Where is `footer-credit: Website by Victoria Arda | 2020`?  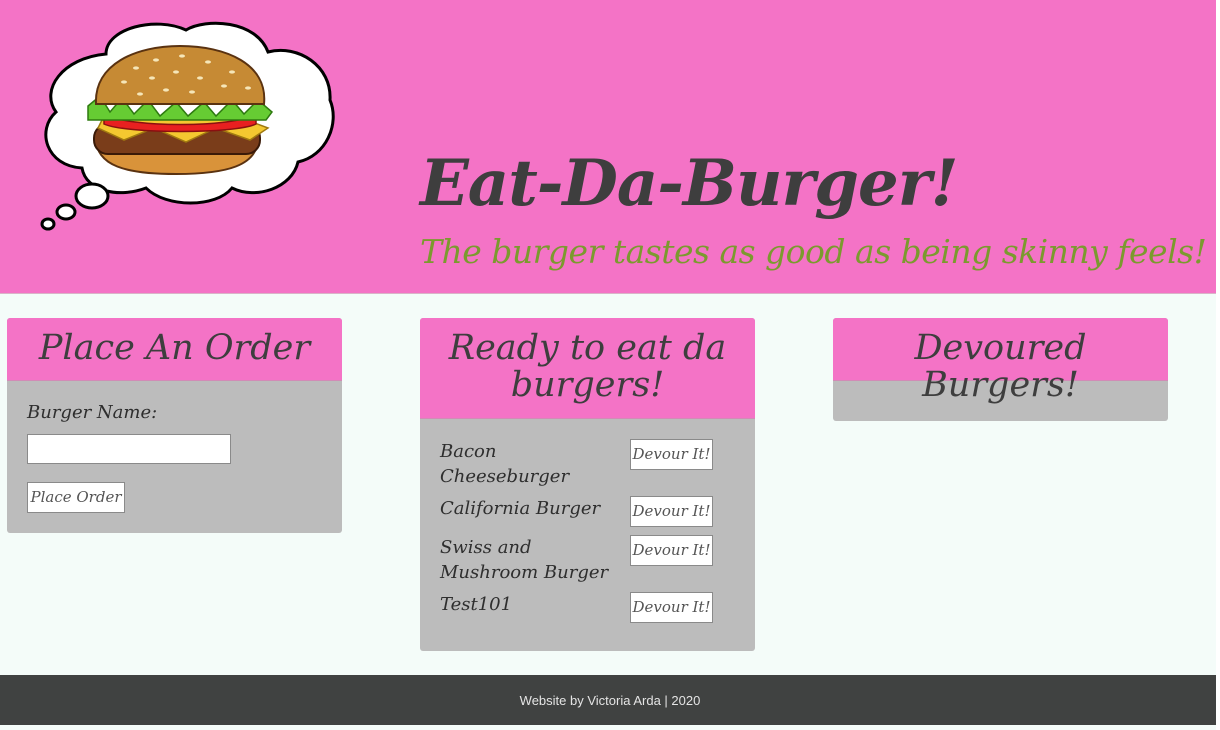
footer-credit: Website by Victoria Arda | 2020 is located at coordinates (610, 700).